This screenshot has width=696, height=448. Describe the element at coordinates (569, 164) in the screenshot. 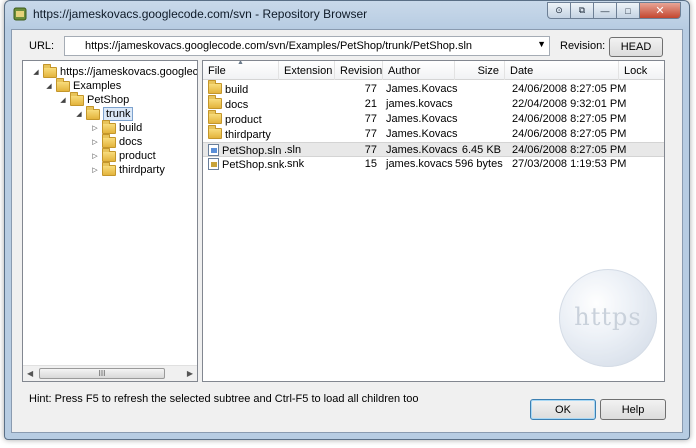

I see `date-cell: 27/03/2008 1:19:53 PM` at that location.